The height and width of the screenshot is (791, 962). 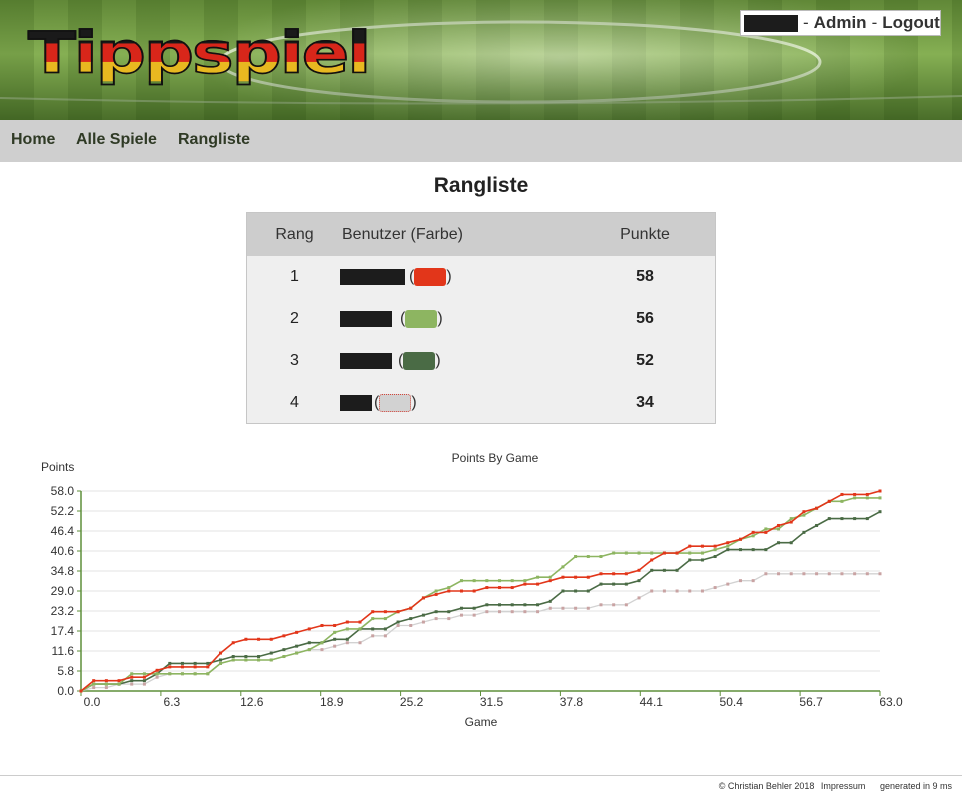 I want to click on table-header: Rang Benutzer (Farbe) Punkte, so click(x=481, y=234).